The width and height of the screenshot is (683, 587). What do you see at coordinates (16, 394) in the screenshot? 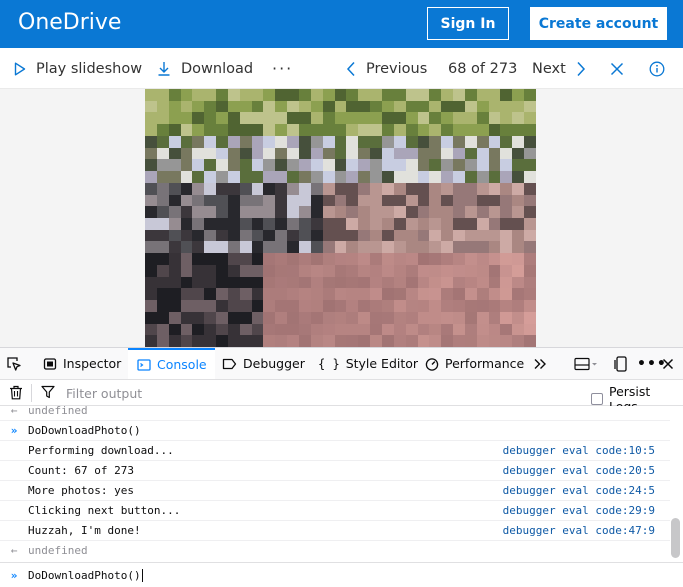
I see `clear-console-button` at bounding box center [16, 394].